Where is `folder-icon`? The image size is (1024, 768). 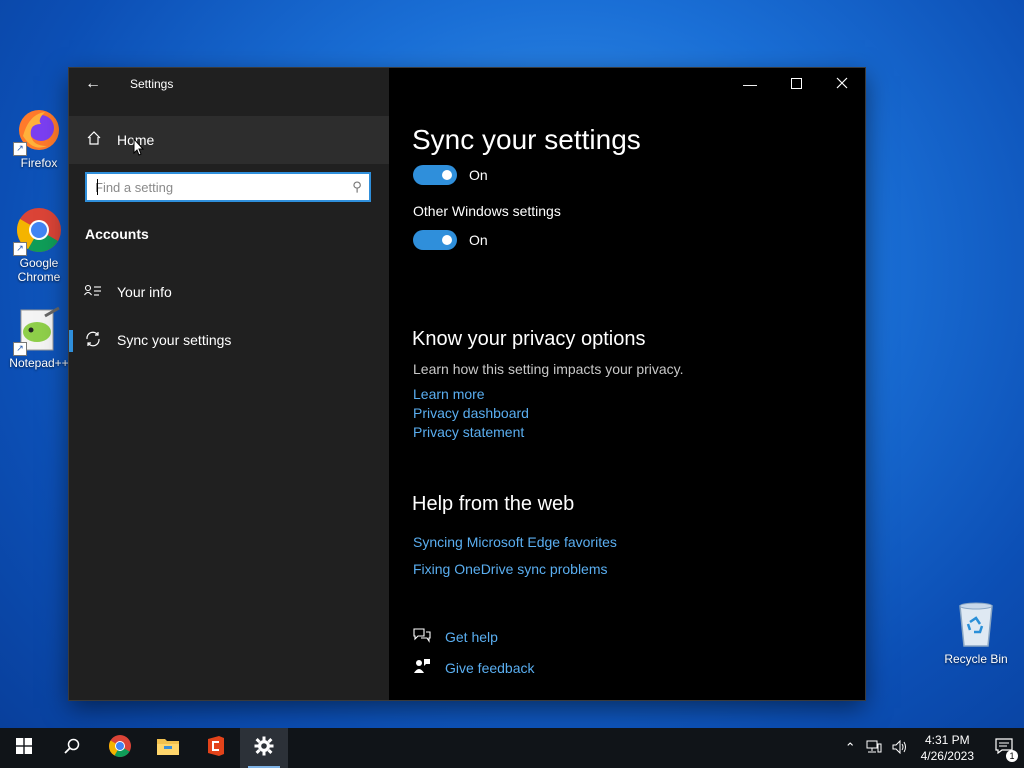 folder-icon is located at coordinates (168, 748).